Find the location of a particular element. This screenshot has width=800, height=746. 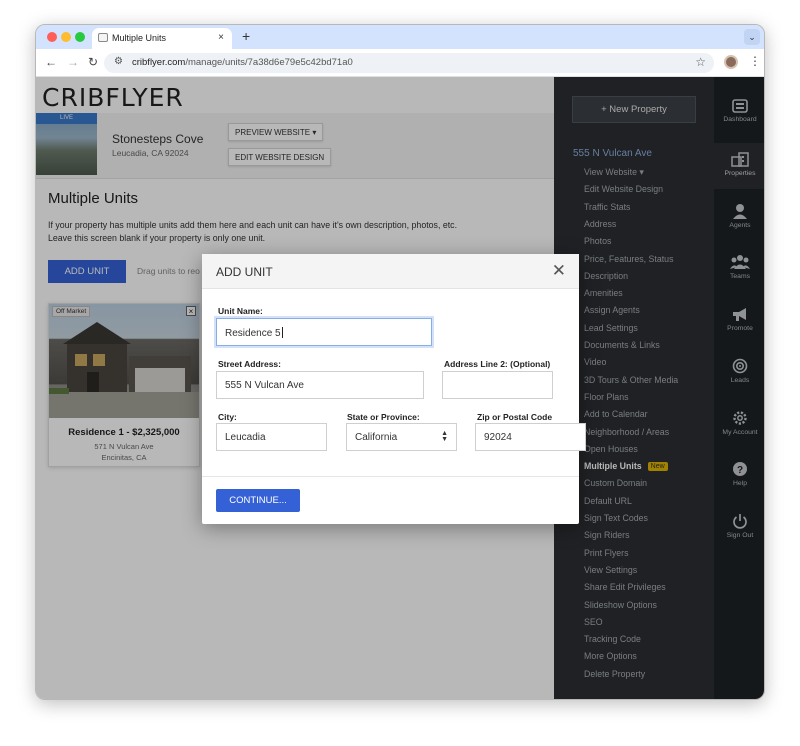

maximize-window-button is located at coordinates (80, 37).